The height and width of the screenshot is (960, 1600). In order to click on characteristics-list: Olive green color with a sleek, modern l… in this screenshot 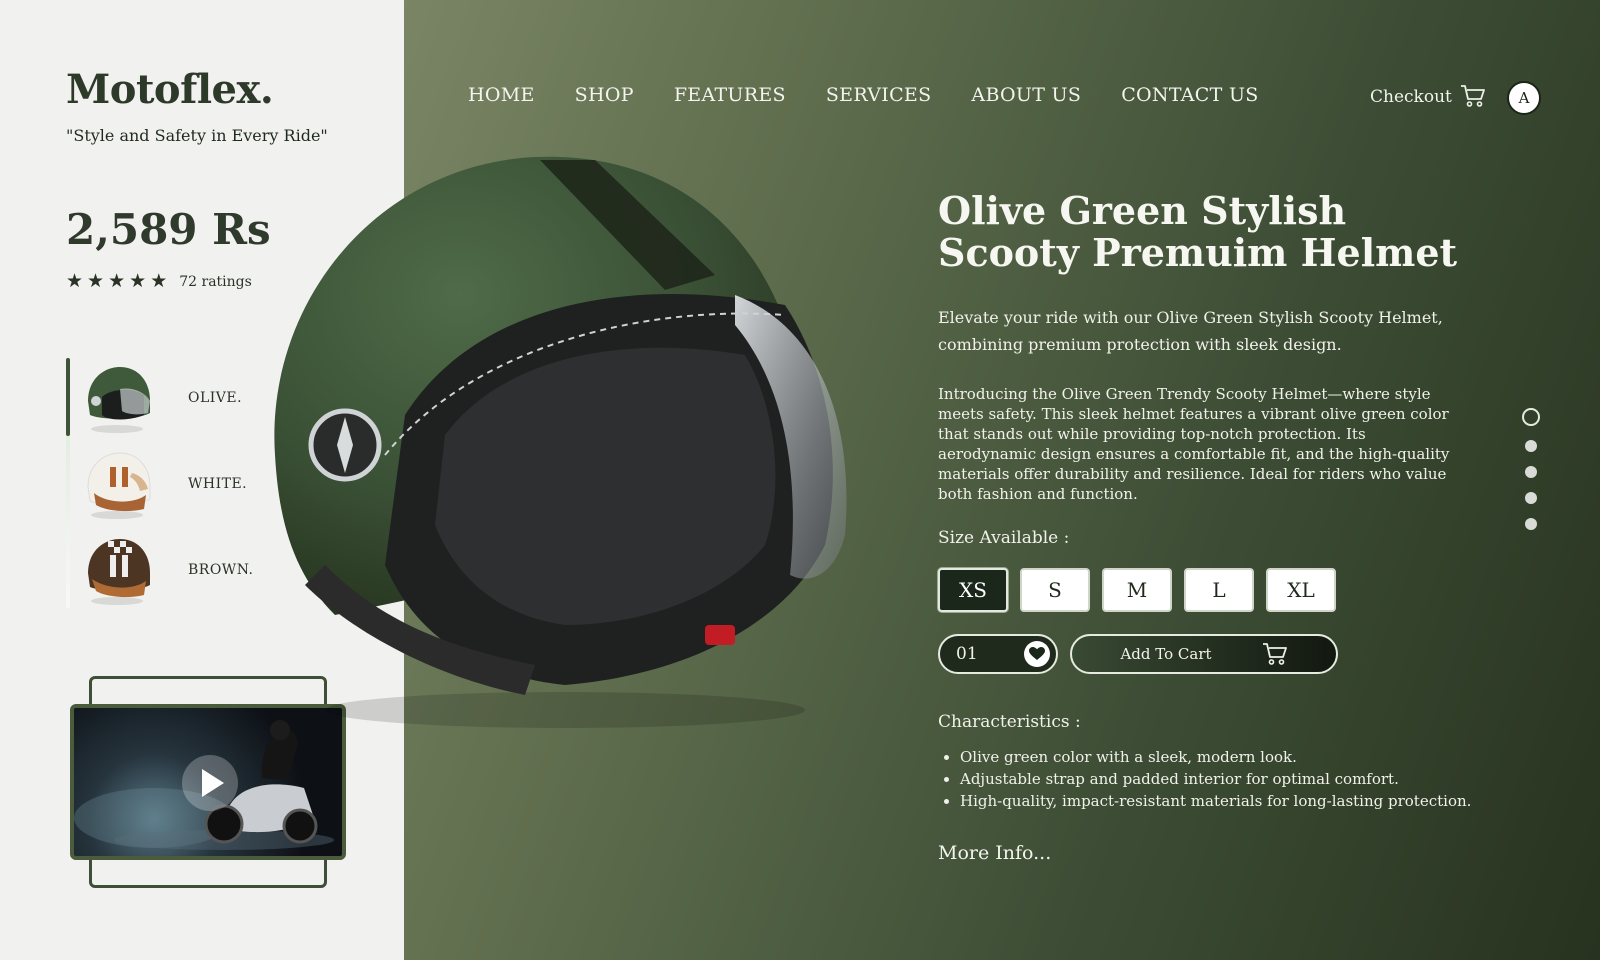, I will do `click(1215, 779)`.